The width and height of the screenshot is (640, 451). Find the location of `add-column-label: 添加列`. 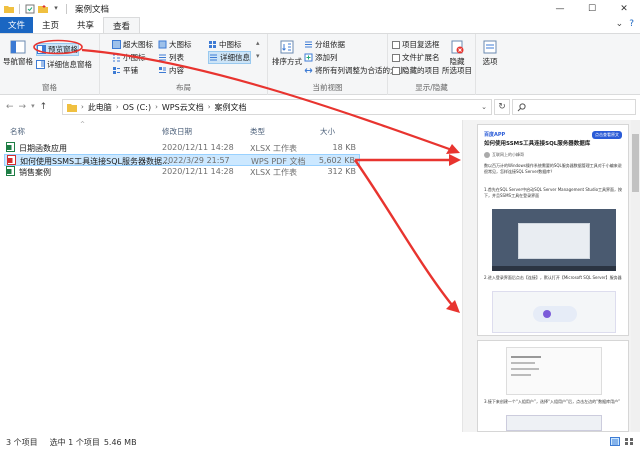

add-column-label: 添加列 is located at coordinates (326, 57).